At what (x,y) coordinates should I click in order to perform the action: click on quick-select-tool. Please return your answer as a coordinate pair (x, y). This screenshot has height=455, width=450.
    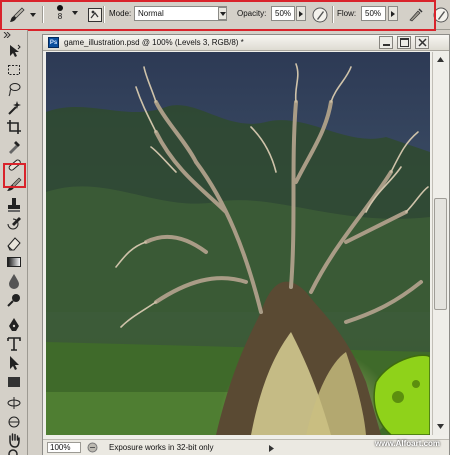
    Looking at the image, I should click on (14, 108).